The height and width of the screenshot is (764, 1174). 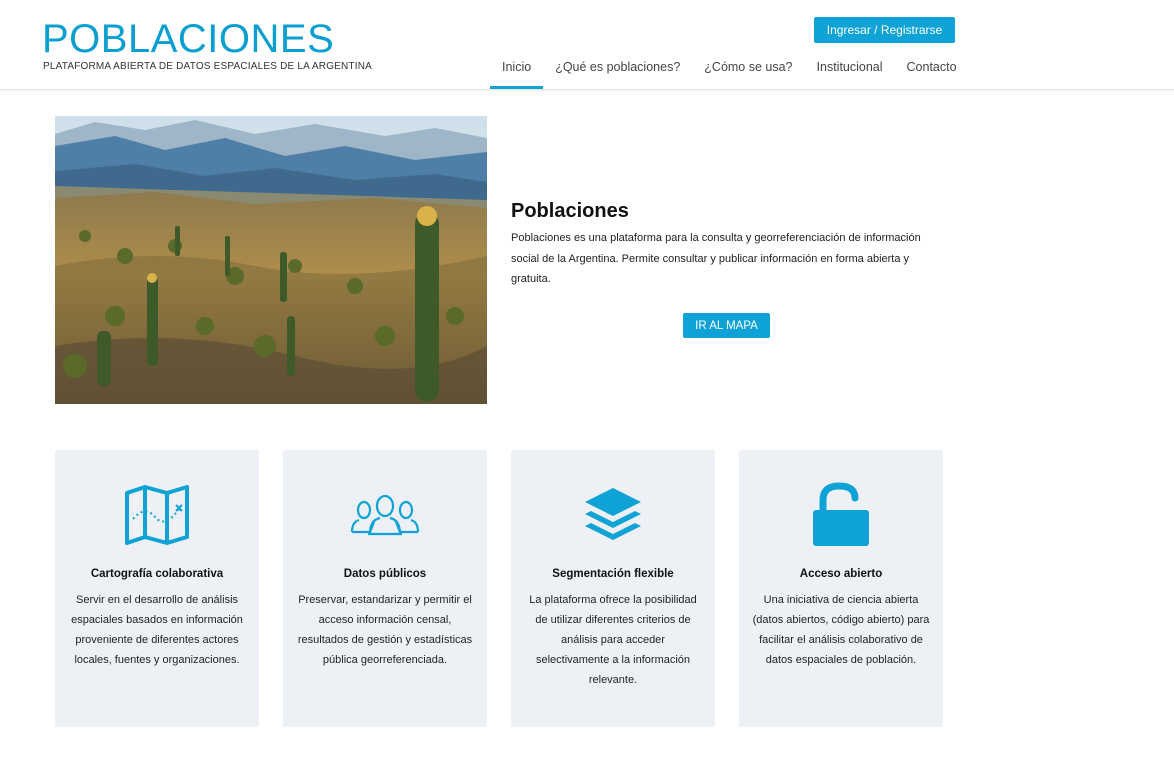 I want to click on logo-title: POBLACIONES, so click(x=188, y=39).